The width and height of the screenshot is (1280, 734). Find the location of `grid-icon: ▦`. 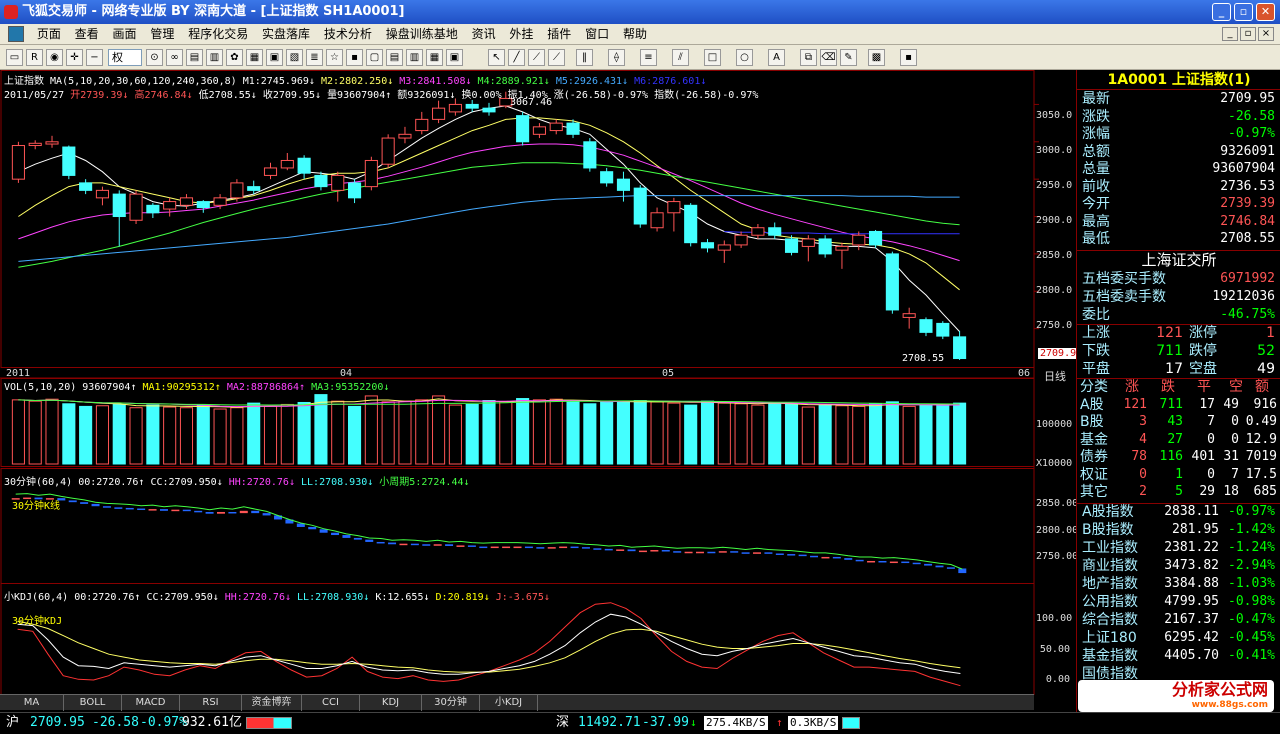

grid-icon: ▦ is located at coordinates (254, 57).